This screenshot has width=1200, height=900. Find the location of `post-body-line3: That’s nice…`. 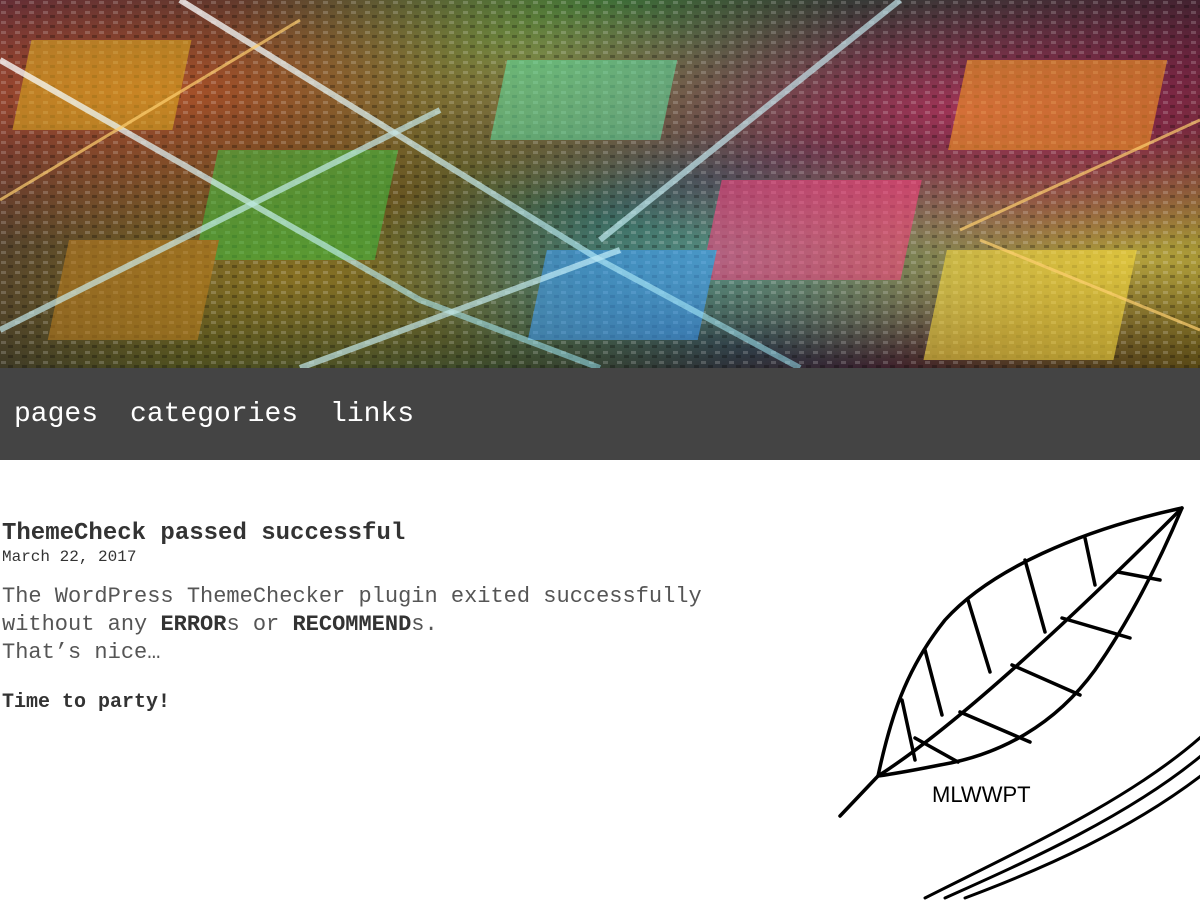

post-body-line3: That’s nice… is located at coordinates (81, 652).